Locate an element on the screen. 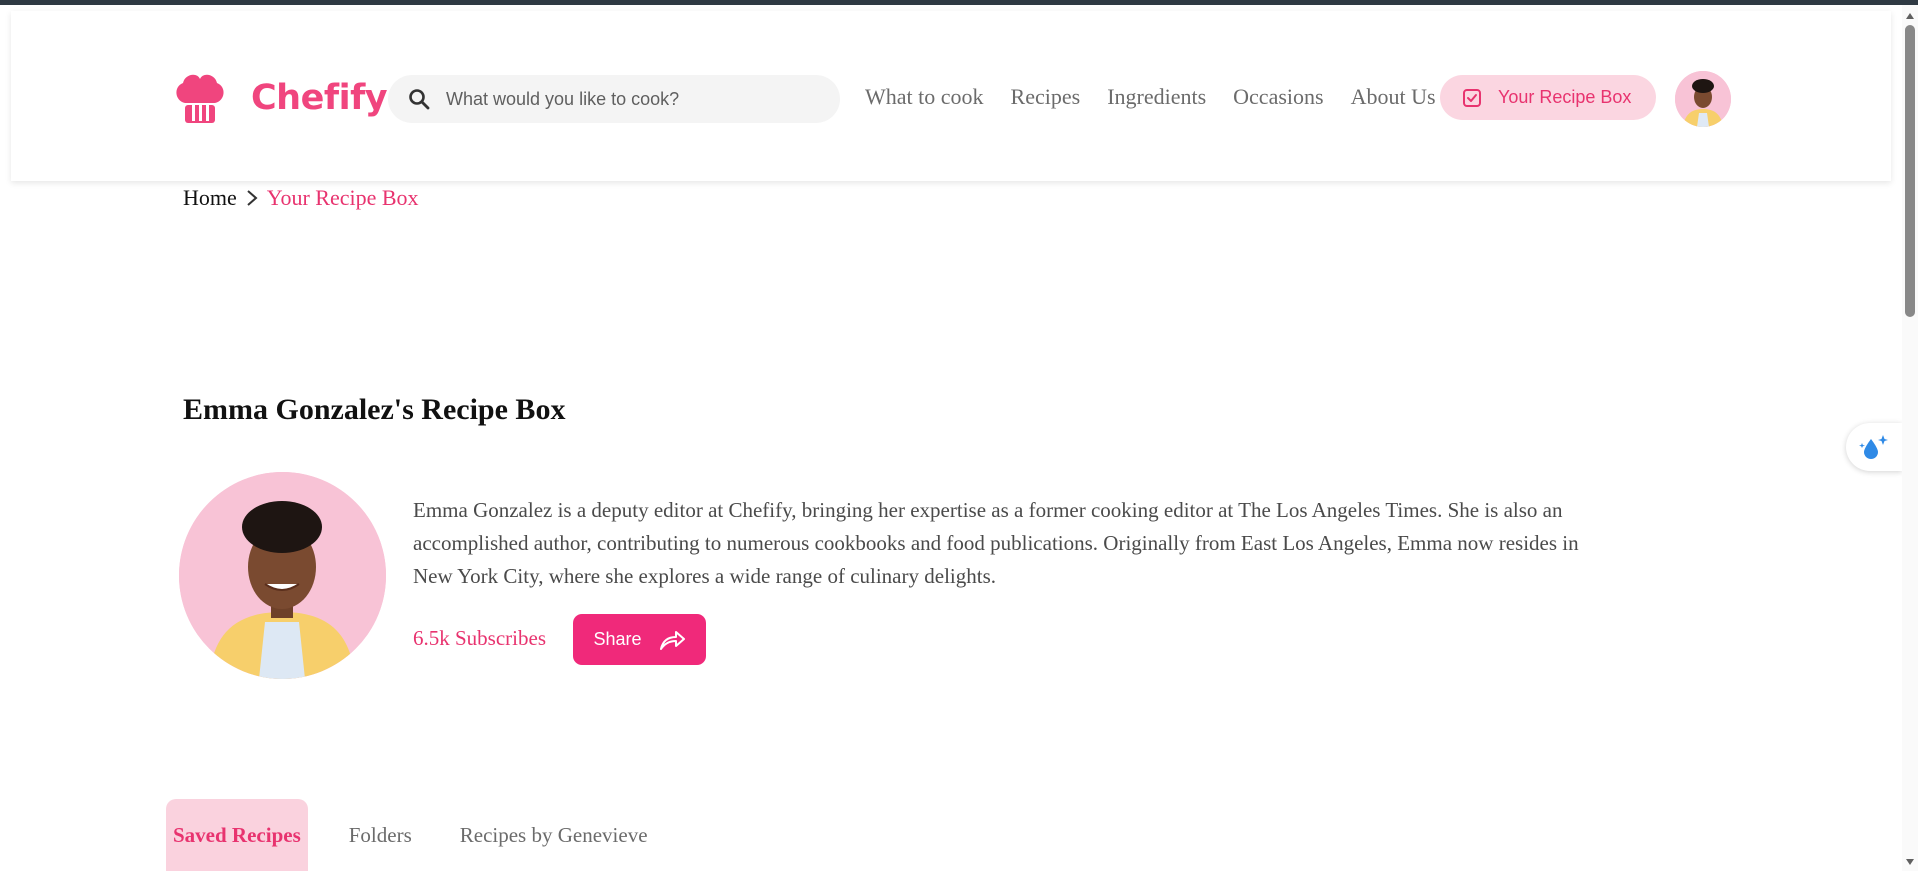 The image size is (1918, 871). nav-what-to-cook: What to cook is located at coordinates (924, 97).